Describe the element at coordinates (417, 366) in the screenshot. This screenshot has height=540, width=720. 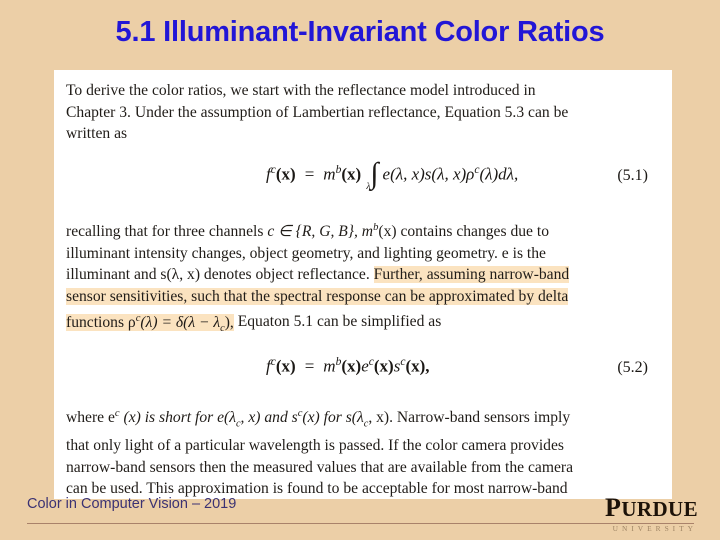
I see `eq2-s-arg: (x),` at that location.